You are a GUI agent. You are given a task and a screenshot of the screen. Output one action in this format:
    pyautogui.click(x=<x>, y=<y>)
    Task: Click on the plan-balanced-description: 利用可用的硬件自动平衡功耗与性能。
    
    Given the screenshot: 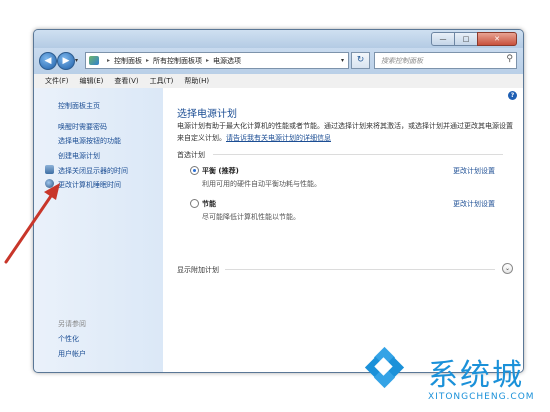 What is the action you would take?
    pyautogui.click(x=261, y=184)
    